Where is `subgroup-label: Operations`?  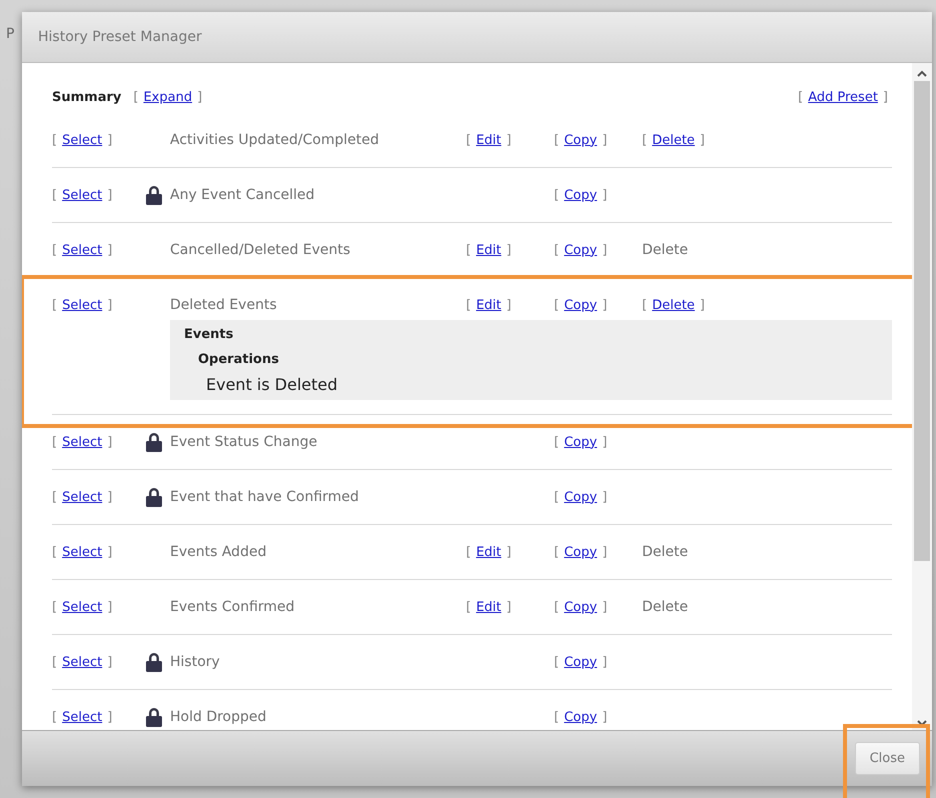 subgroup-label: Operations is located at coordinates (238, 360).